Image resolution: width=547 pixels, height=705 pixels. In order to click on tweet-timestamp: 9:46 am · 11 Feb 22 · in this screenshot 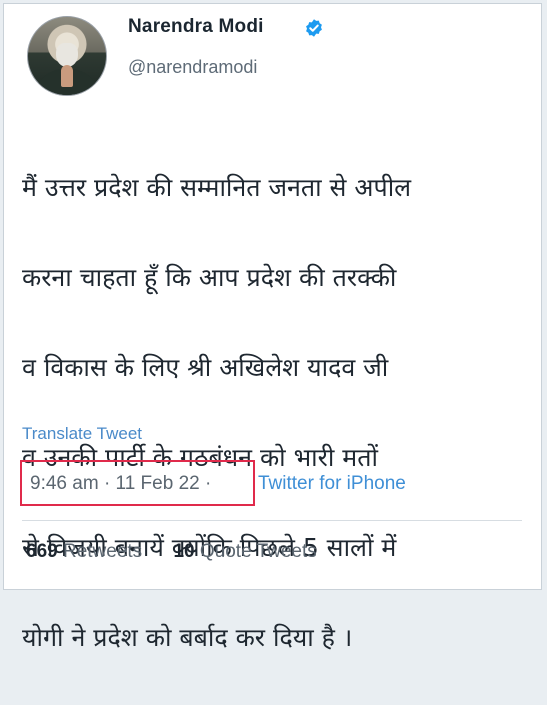, I will do `click(120, 484)`.